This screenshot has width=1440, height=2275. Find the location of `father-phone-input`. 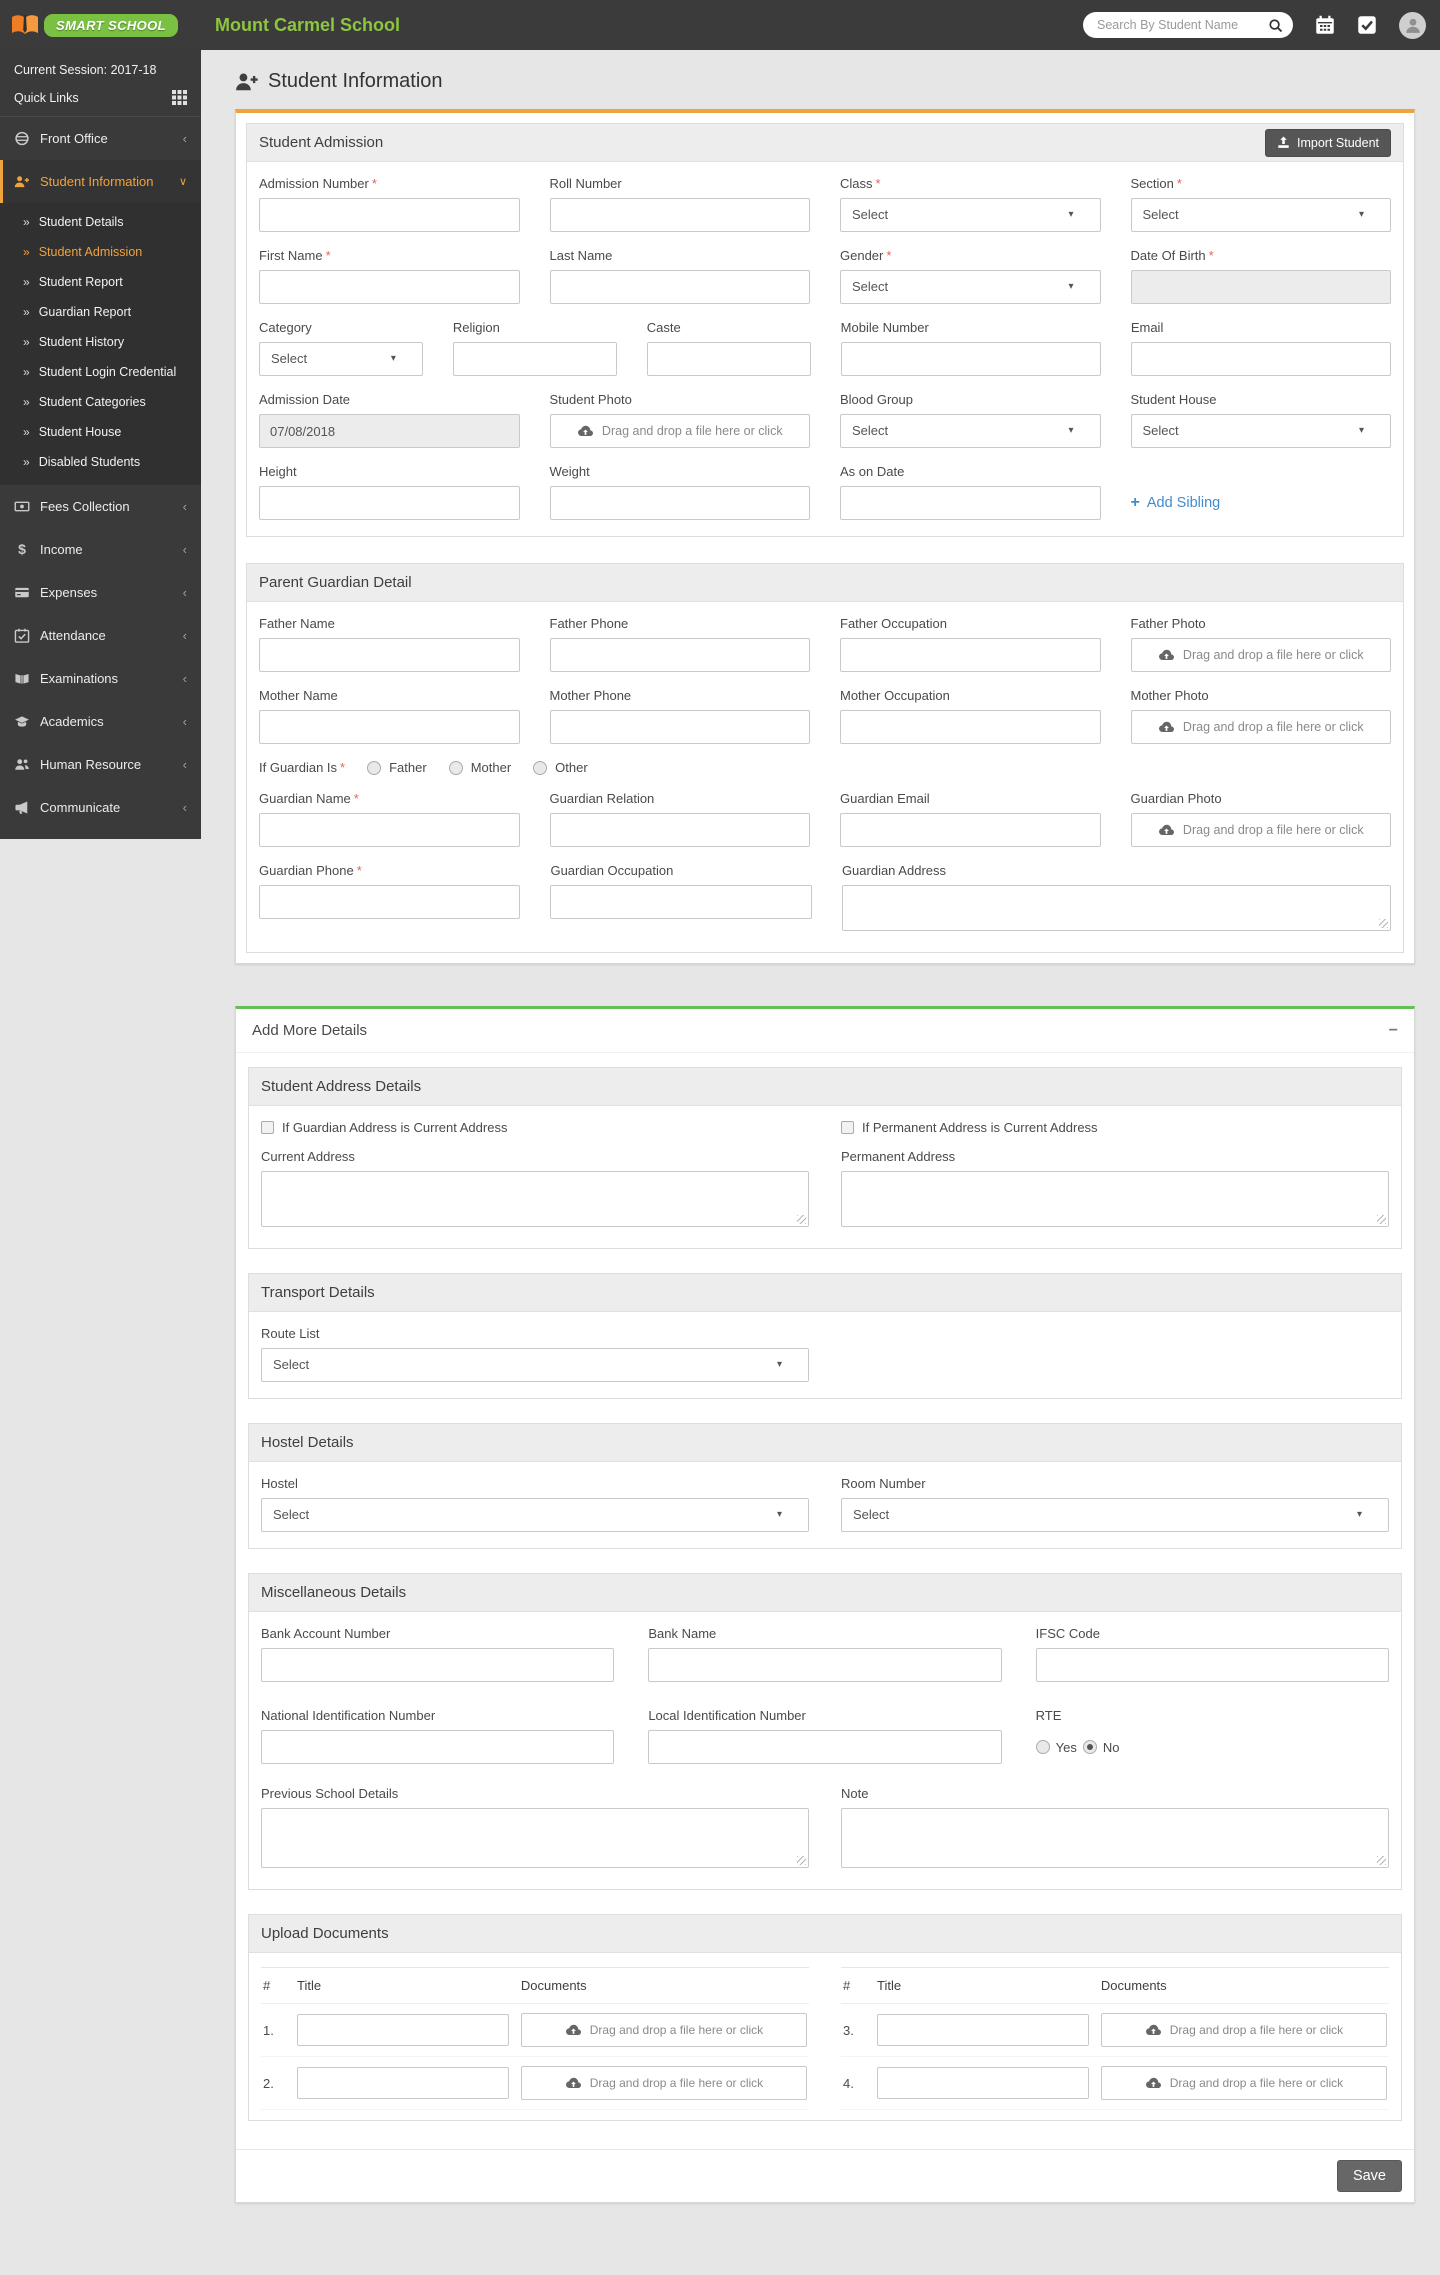

father-phone-input is located at coordinates (679, 655).